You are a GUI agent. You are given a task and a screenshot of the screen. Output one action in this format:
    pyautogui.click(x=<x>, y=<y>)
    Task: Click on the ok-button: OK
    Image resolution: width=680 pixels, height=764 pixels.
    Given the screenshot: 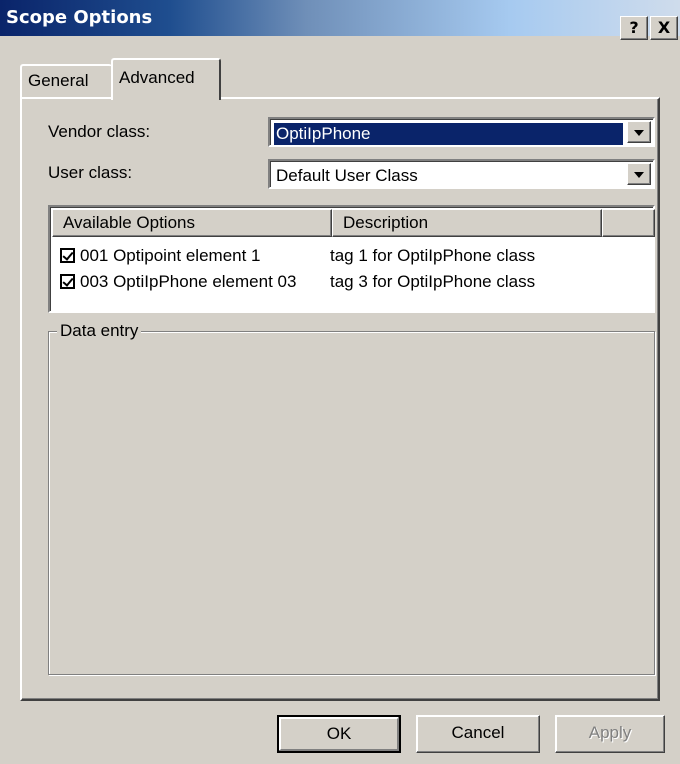 What is the action you would take?
    pyautogui.click(x=339, y=734)
    